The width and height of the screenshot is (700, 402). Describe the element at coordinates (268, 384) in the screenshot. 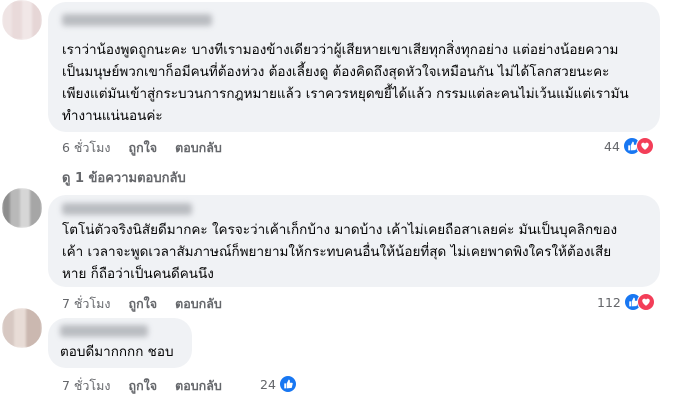

I see `reaction-count: 24` at that location.